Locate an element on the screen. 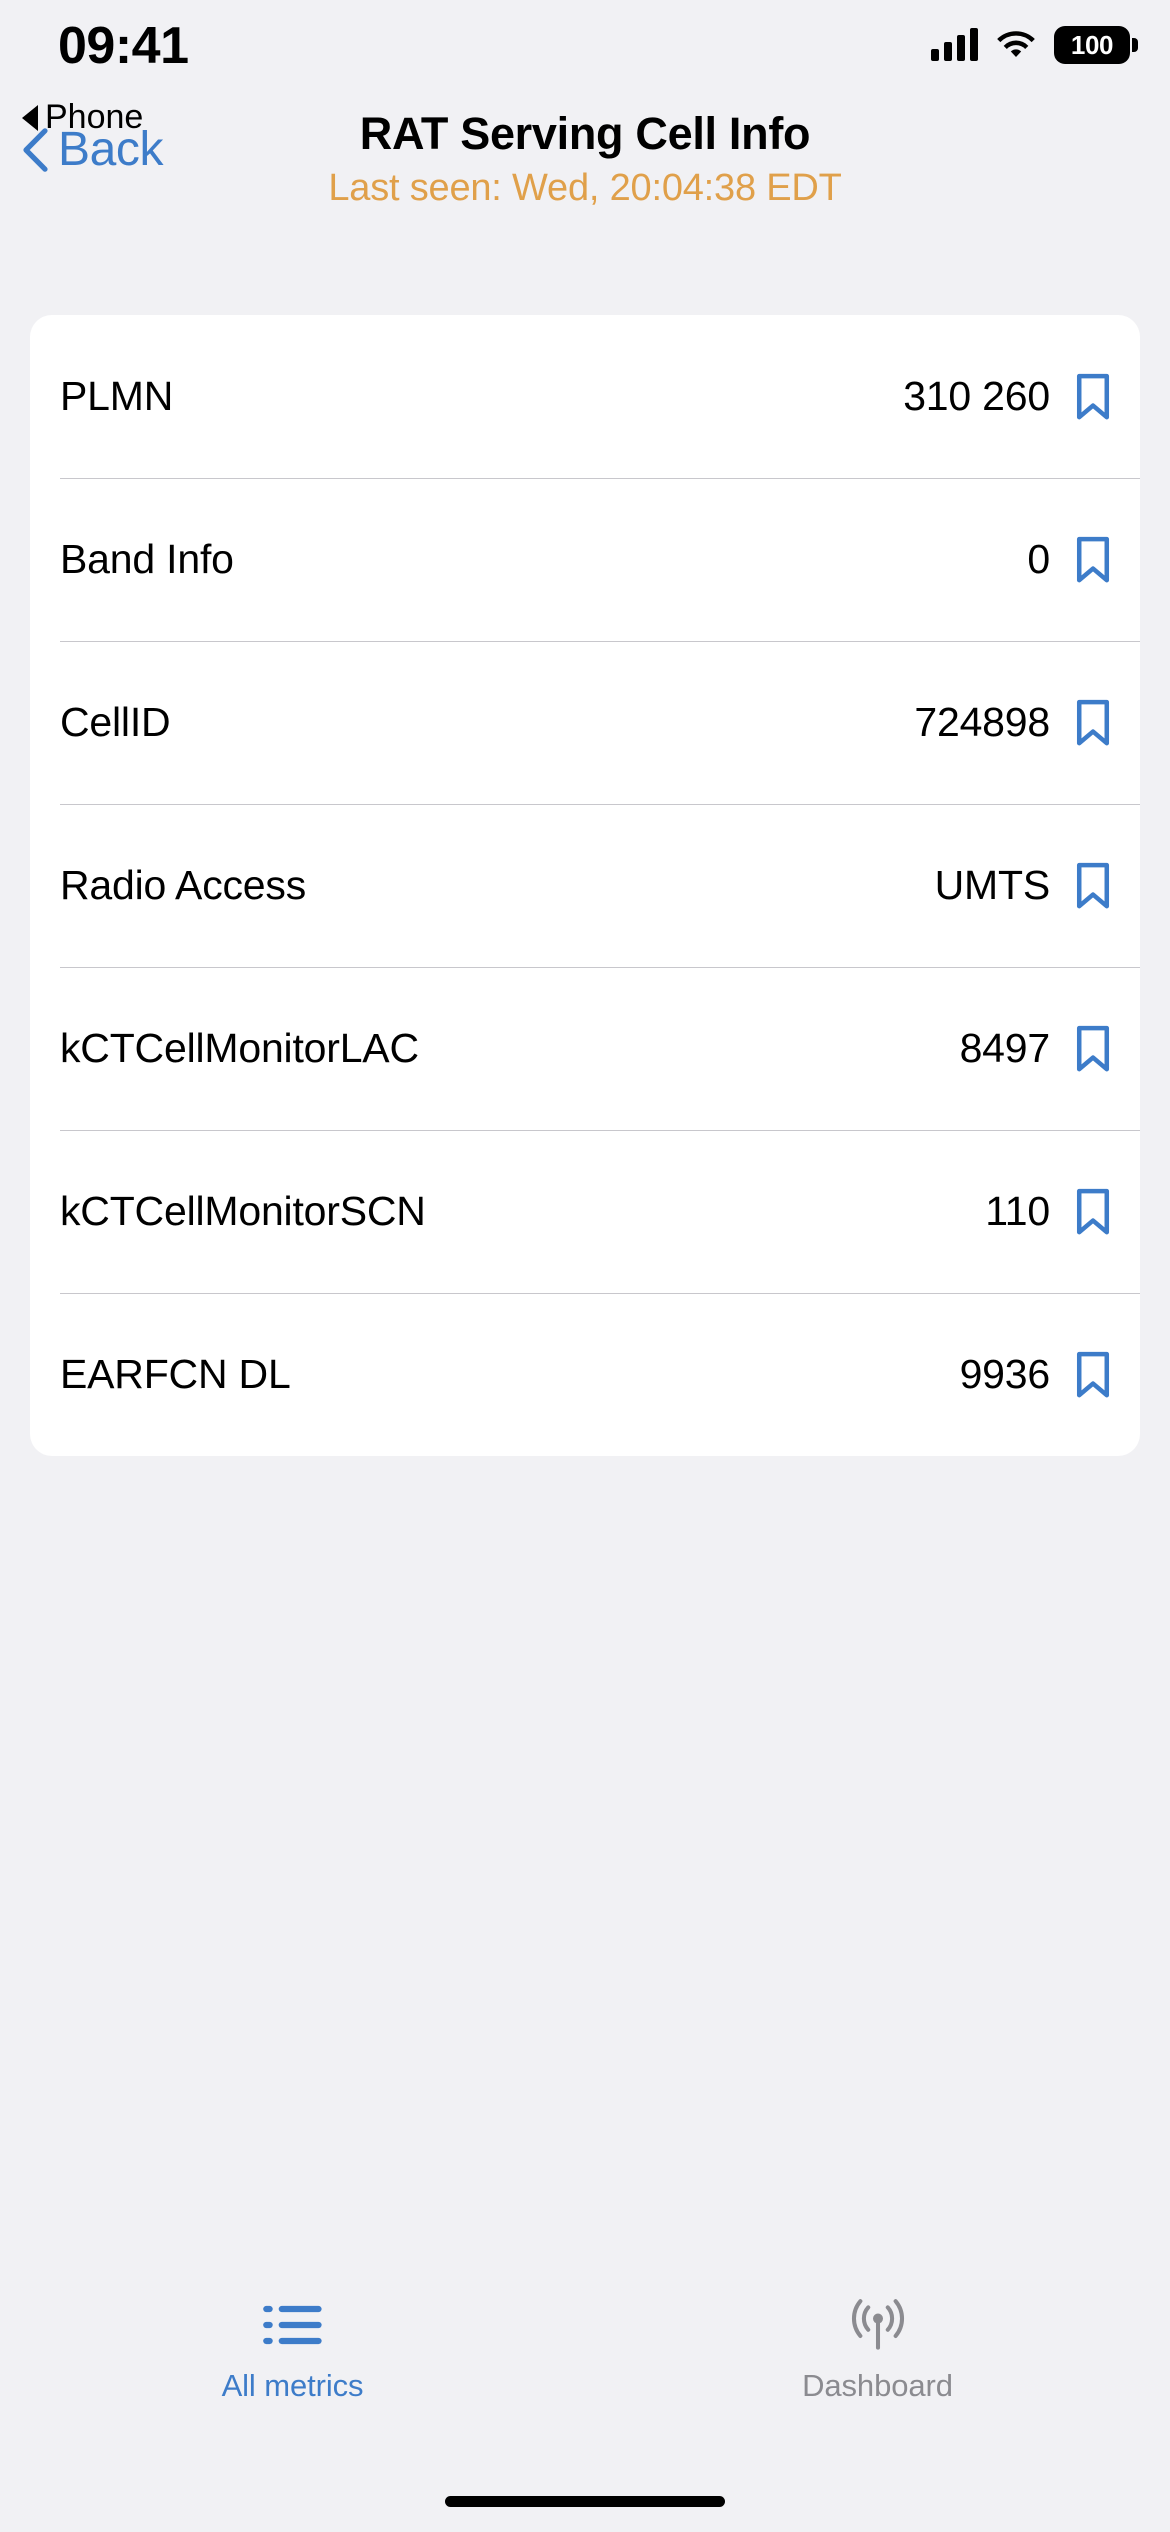 This screenshot has width=1170, height=2532. table-row: Radio Access UMTS is located at coordinates (585, 885).